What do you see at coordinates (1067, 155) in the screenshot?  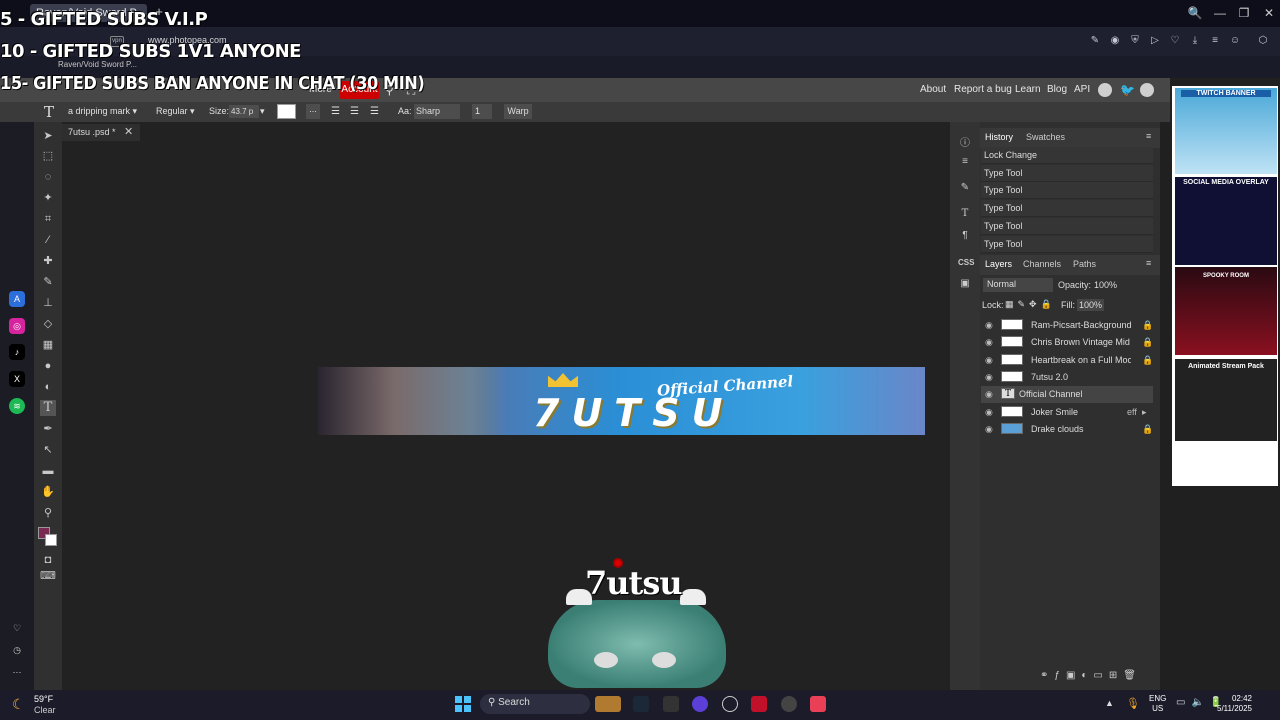 I see `history-item: Lock Change` at bounding box center [1067, 155].